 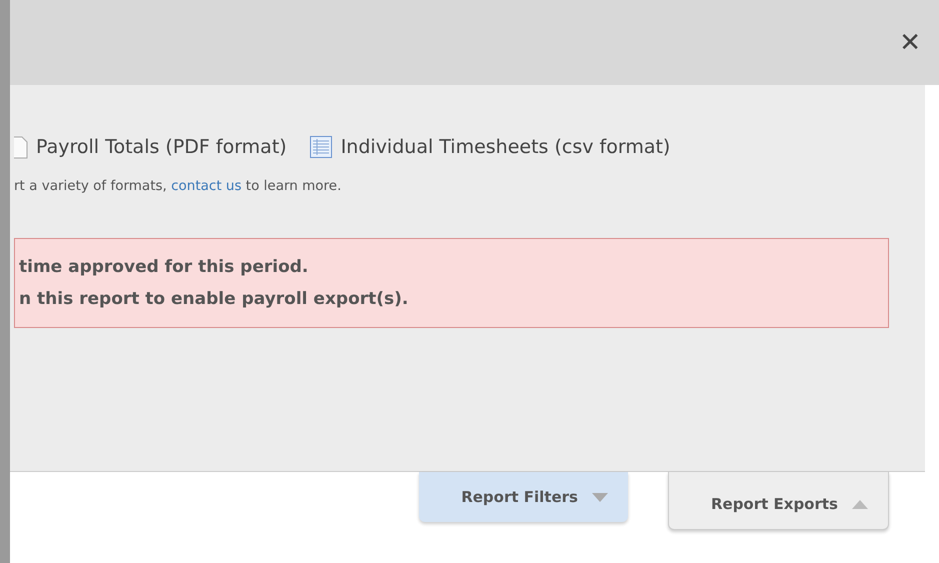 What do you see at coordinates (164, 267) in the screenshot?
I see `alert-message: time approved for this period.` at bounding box center [164, 267].